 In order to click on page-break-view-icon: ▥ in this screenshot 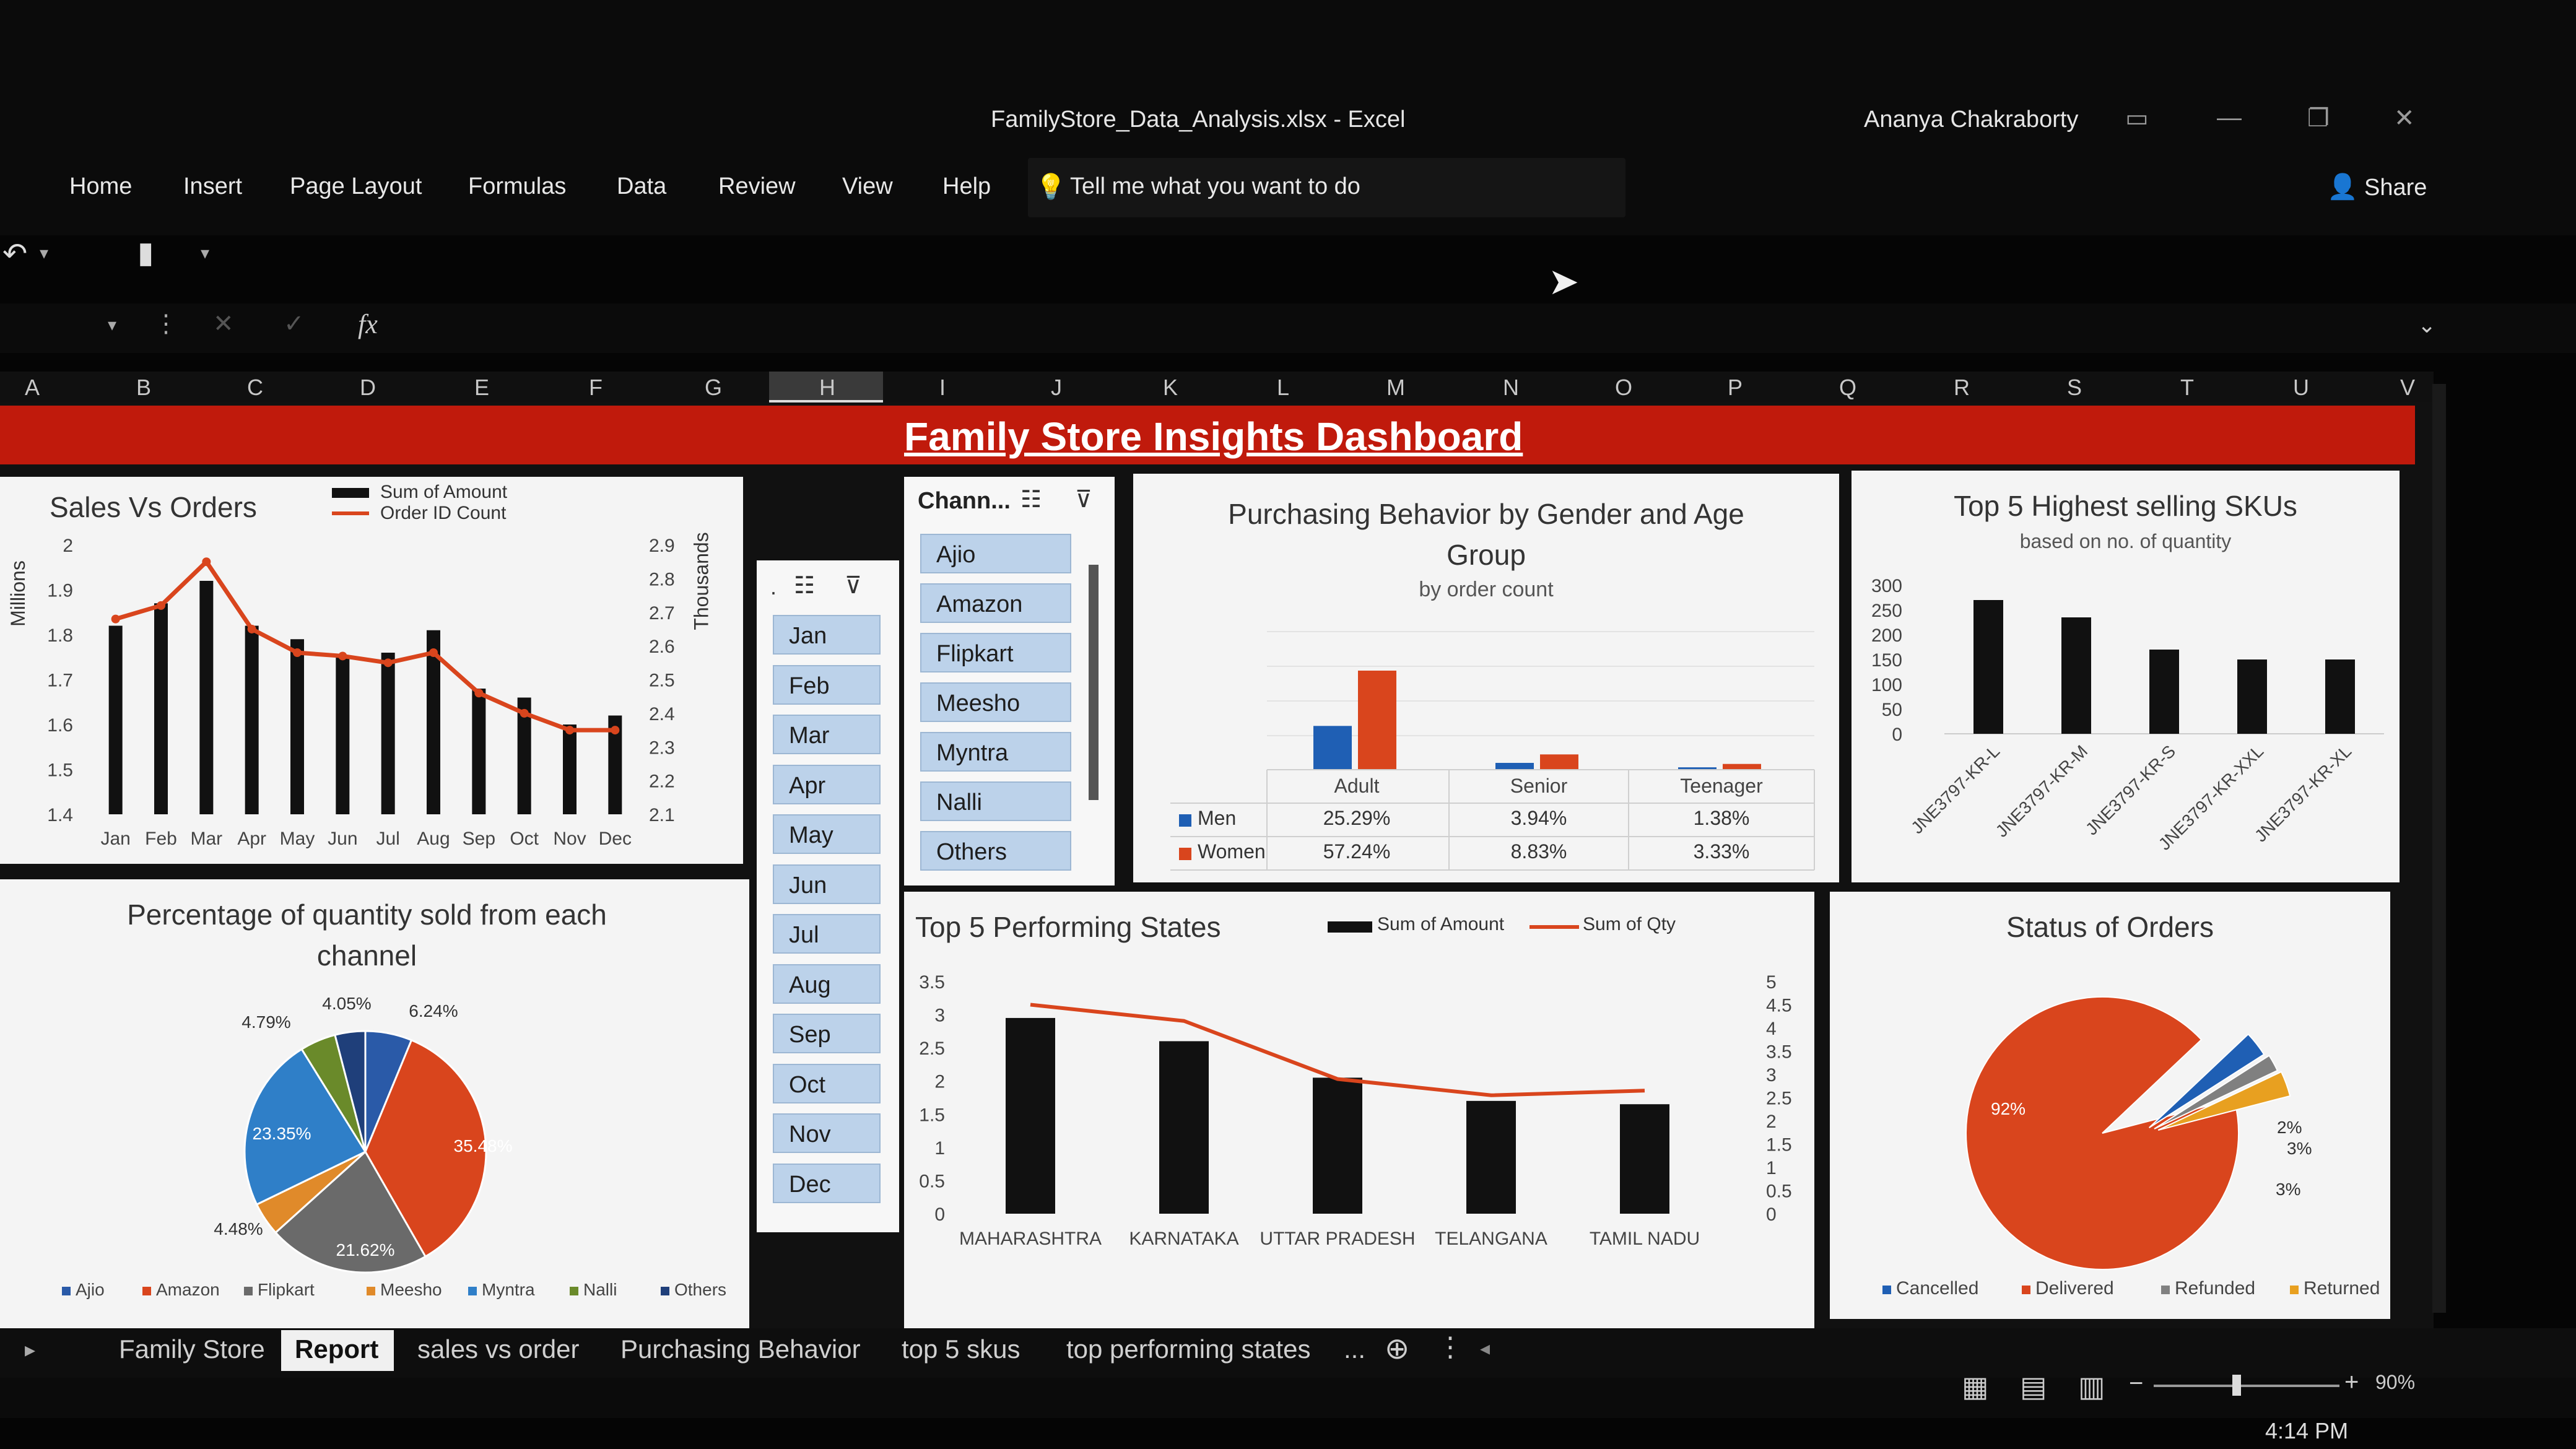, I will do `click(2091, 1386)`.